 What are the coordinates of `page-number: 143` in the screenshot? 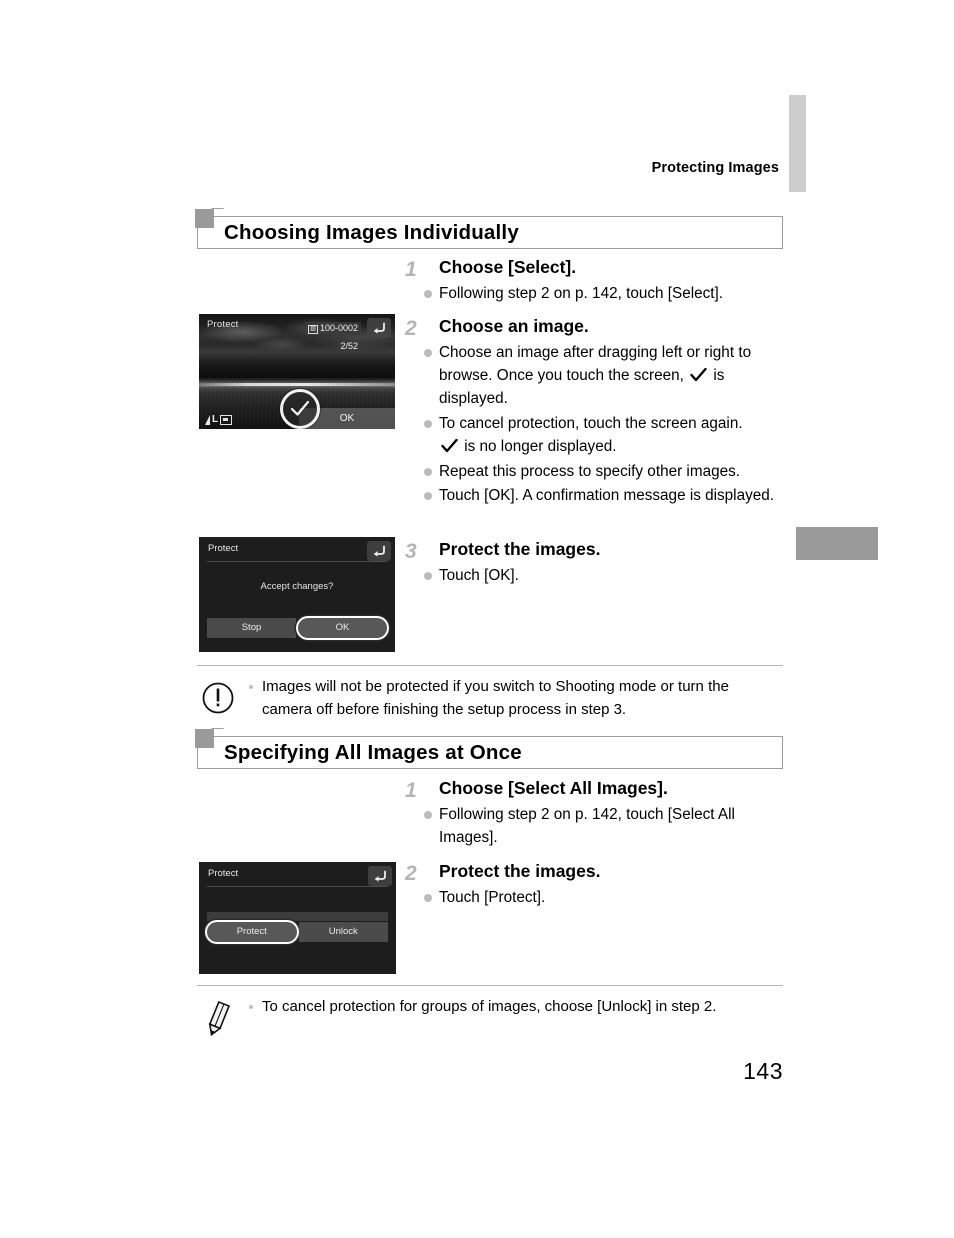 It's located at (763, 1071).